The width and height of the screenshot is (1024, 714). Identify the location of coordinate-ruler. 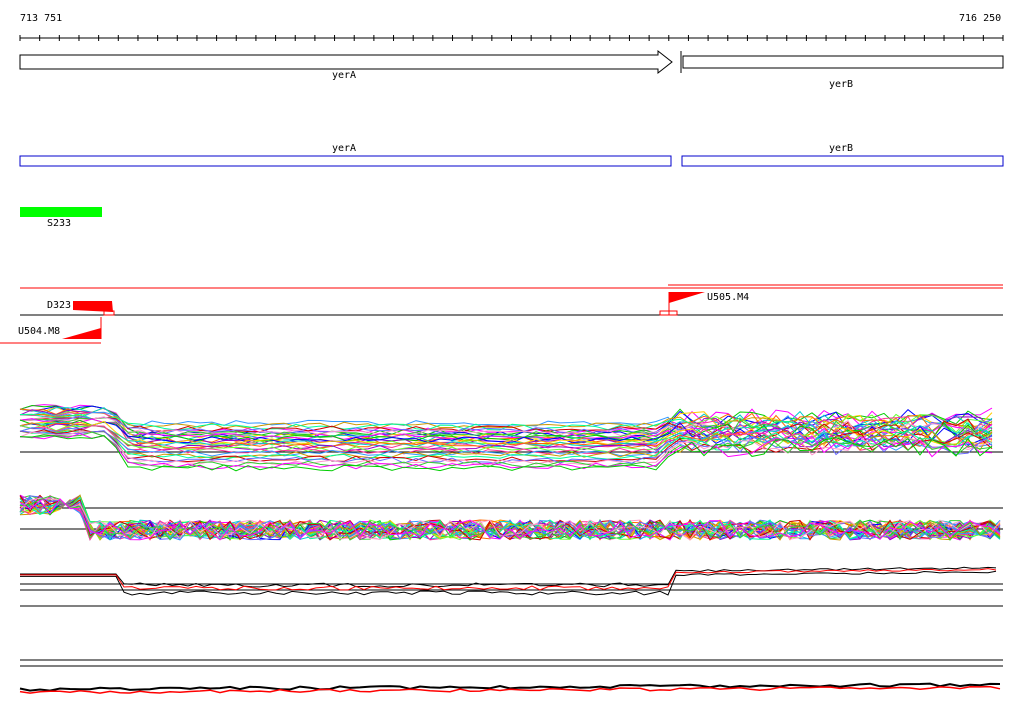
(511, 38).